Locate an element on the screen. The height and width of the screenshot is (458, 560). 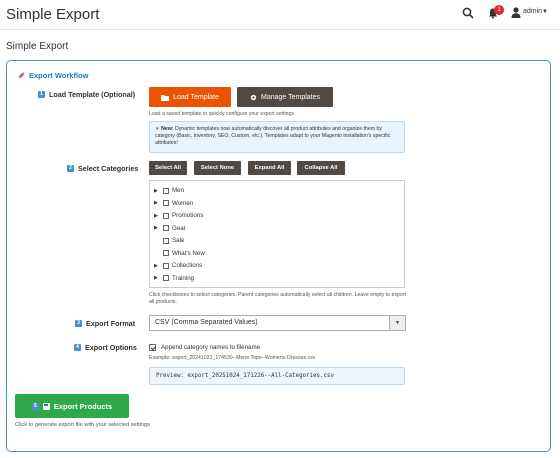
step-number-3: 3 is located at coordinates (78, 323).